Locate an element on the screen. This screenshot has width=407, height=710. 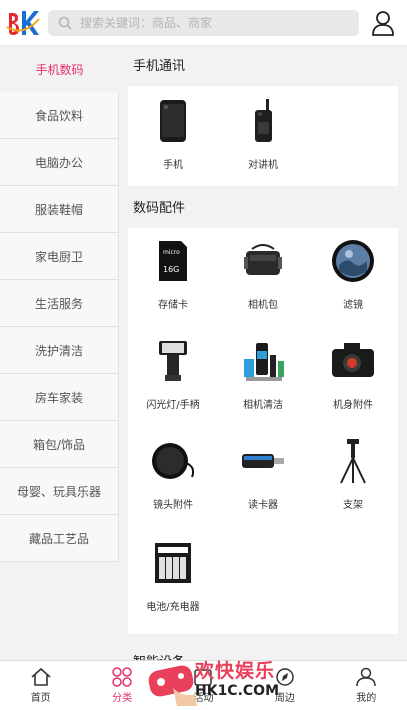
lens-cap-icon is located at coordinates (173, 461).